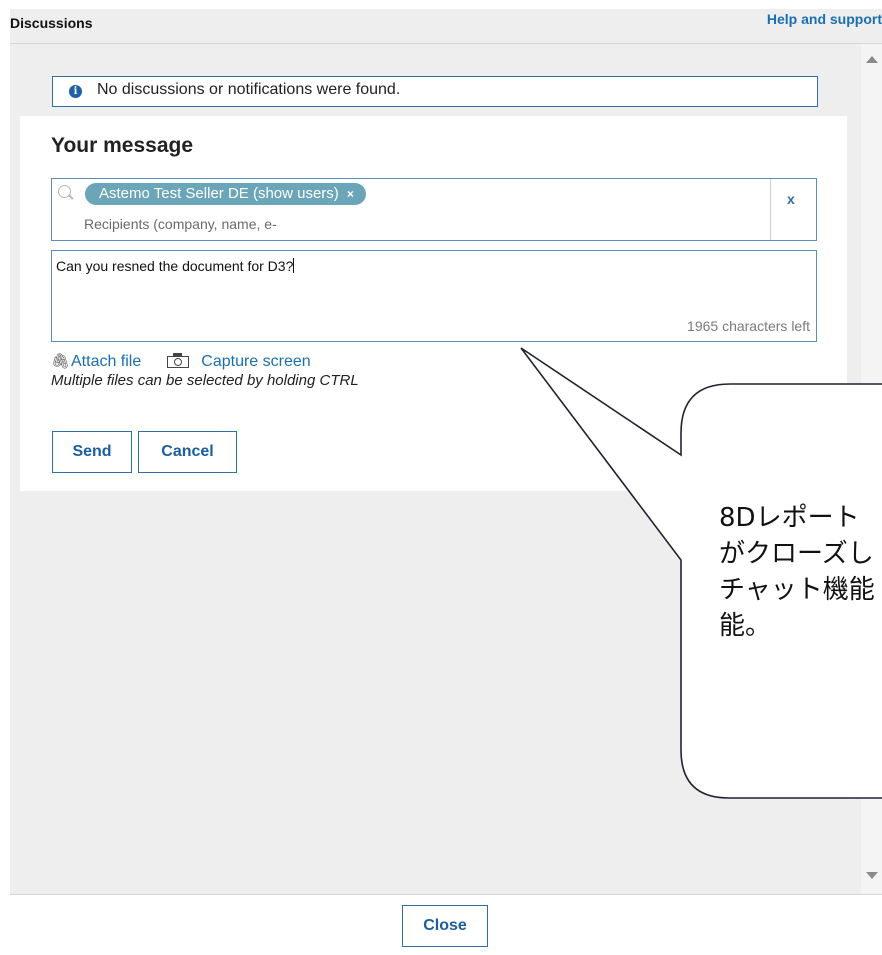 This screenshot has width=882, height=955. I want to click on callout-line: 8Dレポート, so click(789, 518).